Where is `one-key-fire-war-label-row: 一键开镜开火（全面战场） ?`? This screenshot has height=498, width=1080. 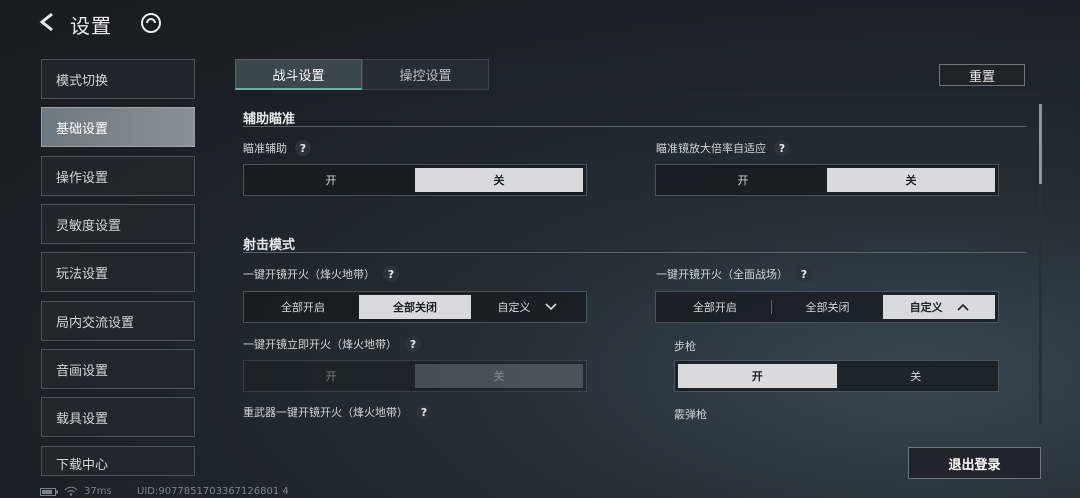
one-key-fire-war-label-row: 一键开镜开火（全面战场） ? is located at coordinates (734, 274).